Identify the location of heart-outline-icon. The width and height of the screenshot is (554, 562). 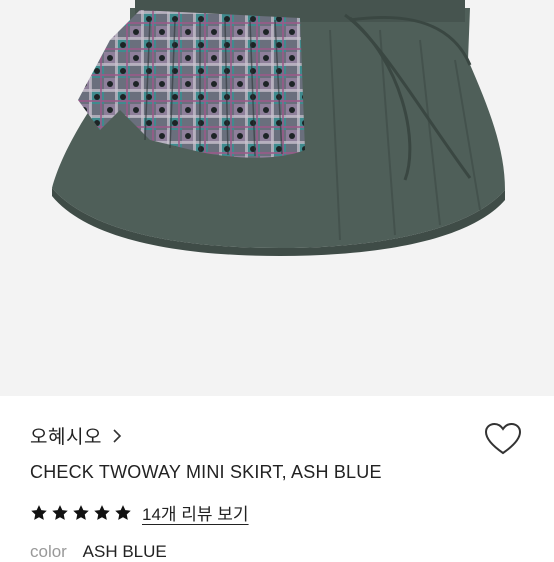
(503, 439).